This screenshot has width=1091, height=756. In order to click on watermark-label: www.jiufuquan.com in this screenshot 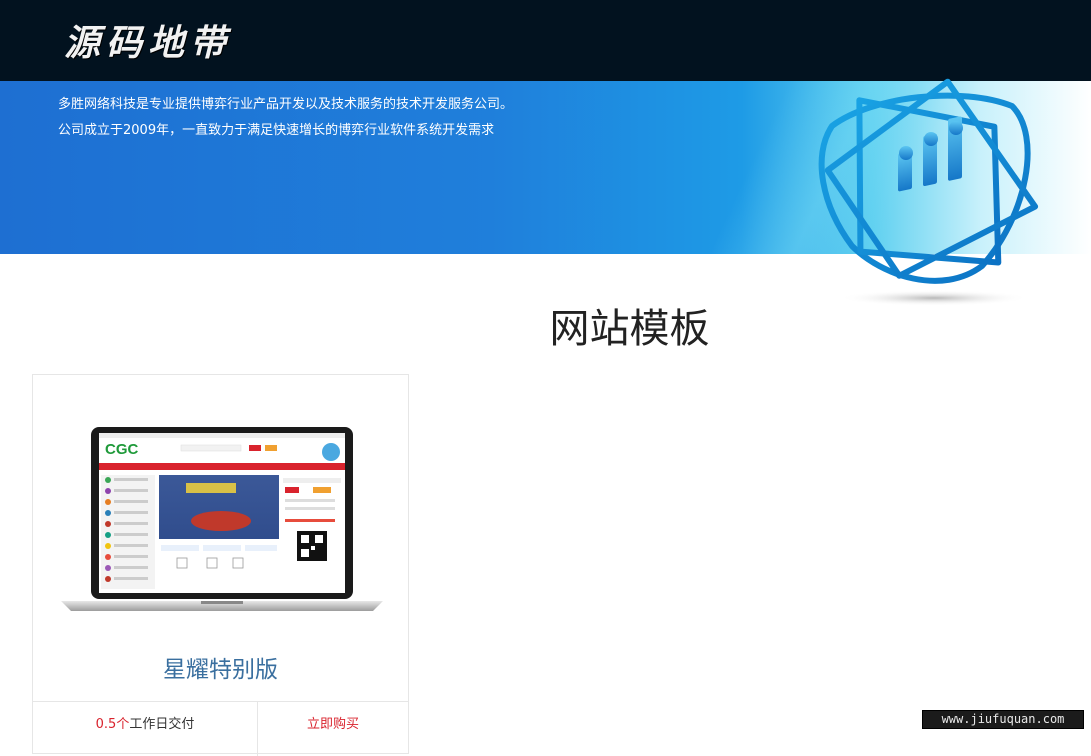, I will do `click(1003, 719)`.